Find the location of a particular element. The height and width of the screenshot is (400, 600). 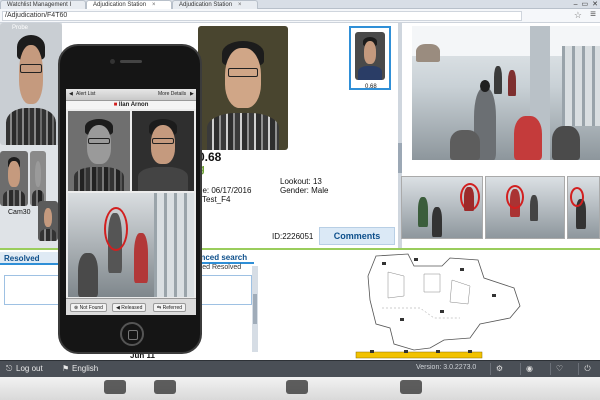

close-window-icon: ✕ is located at coordinates (595, 4).